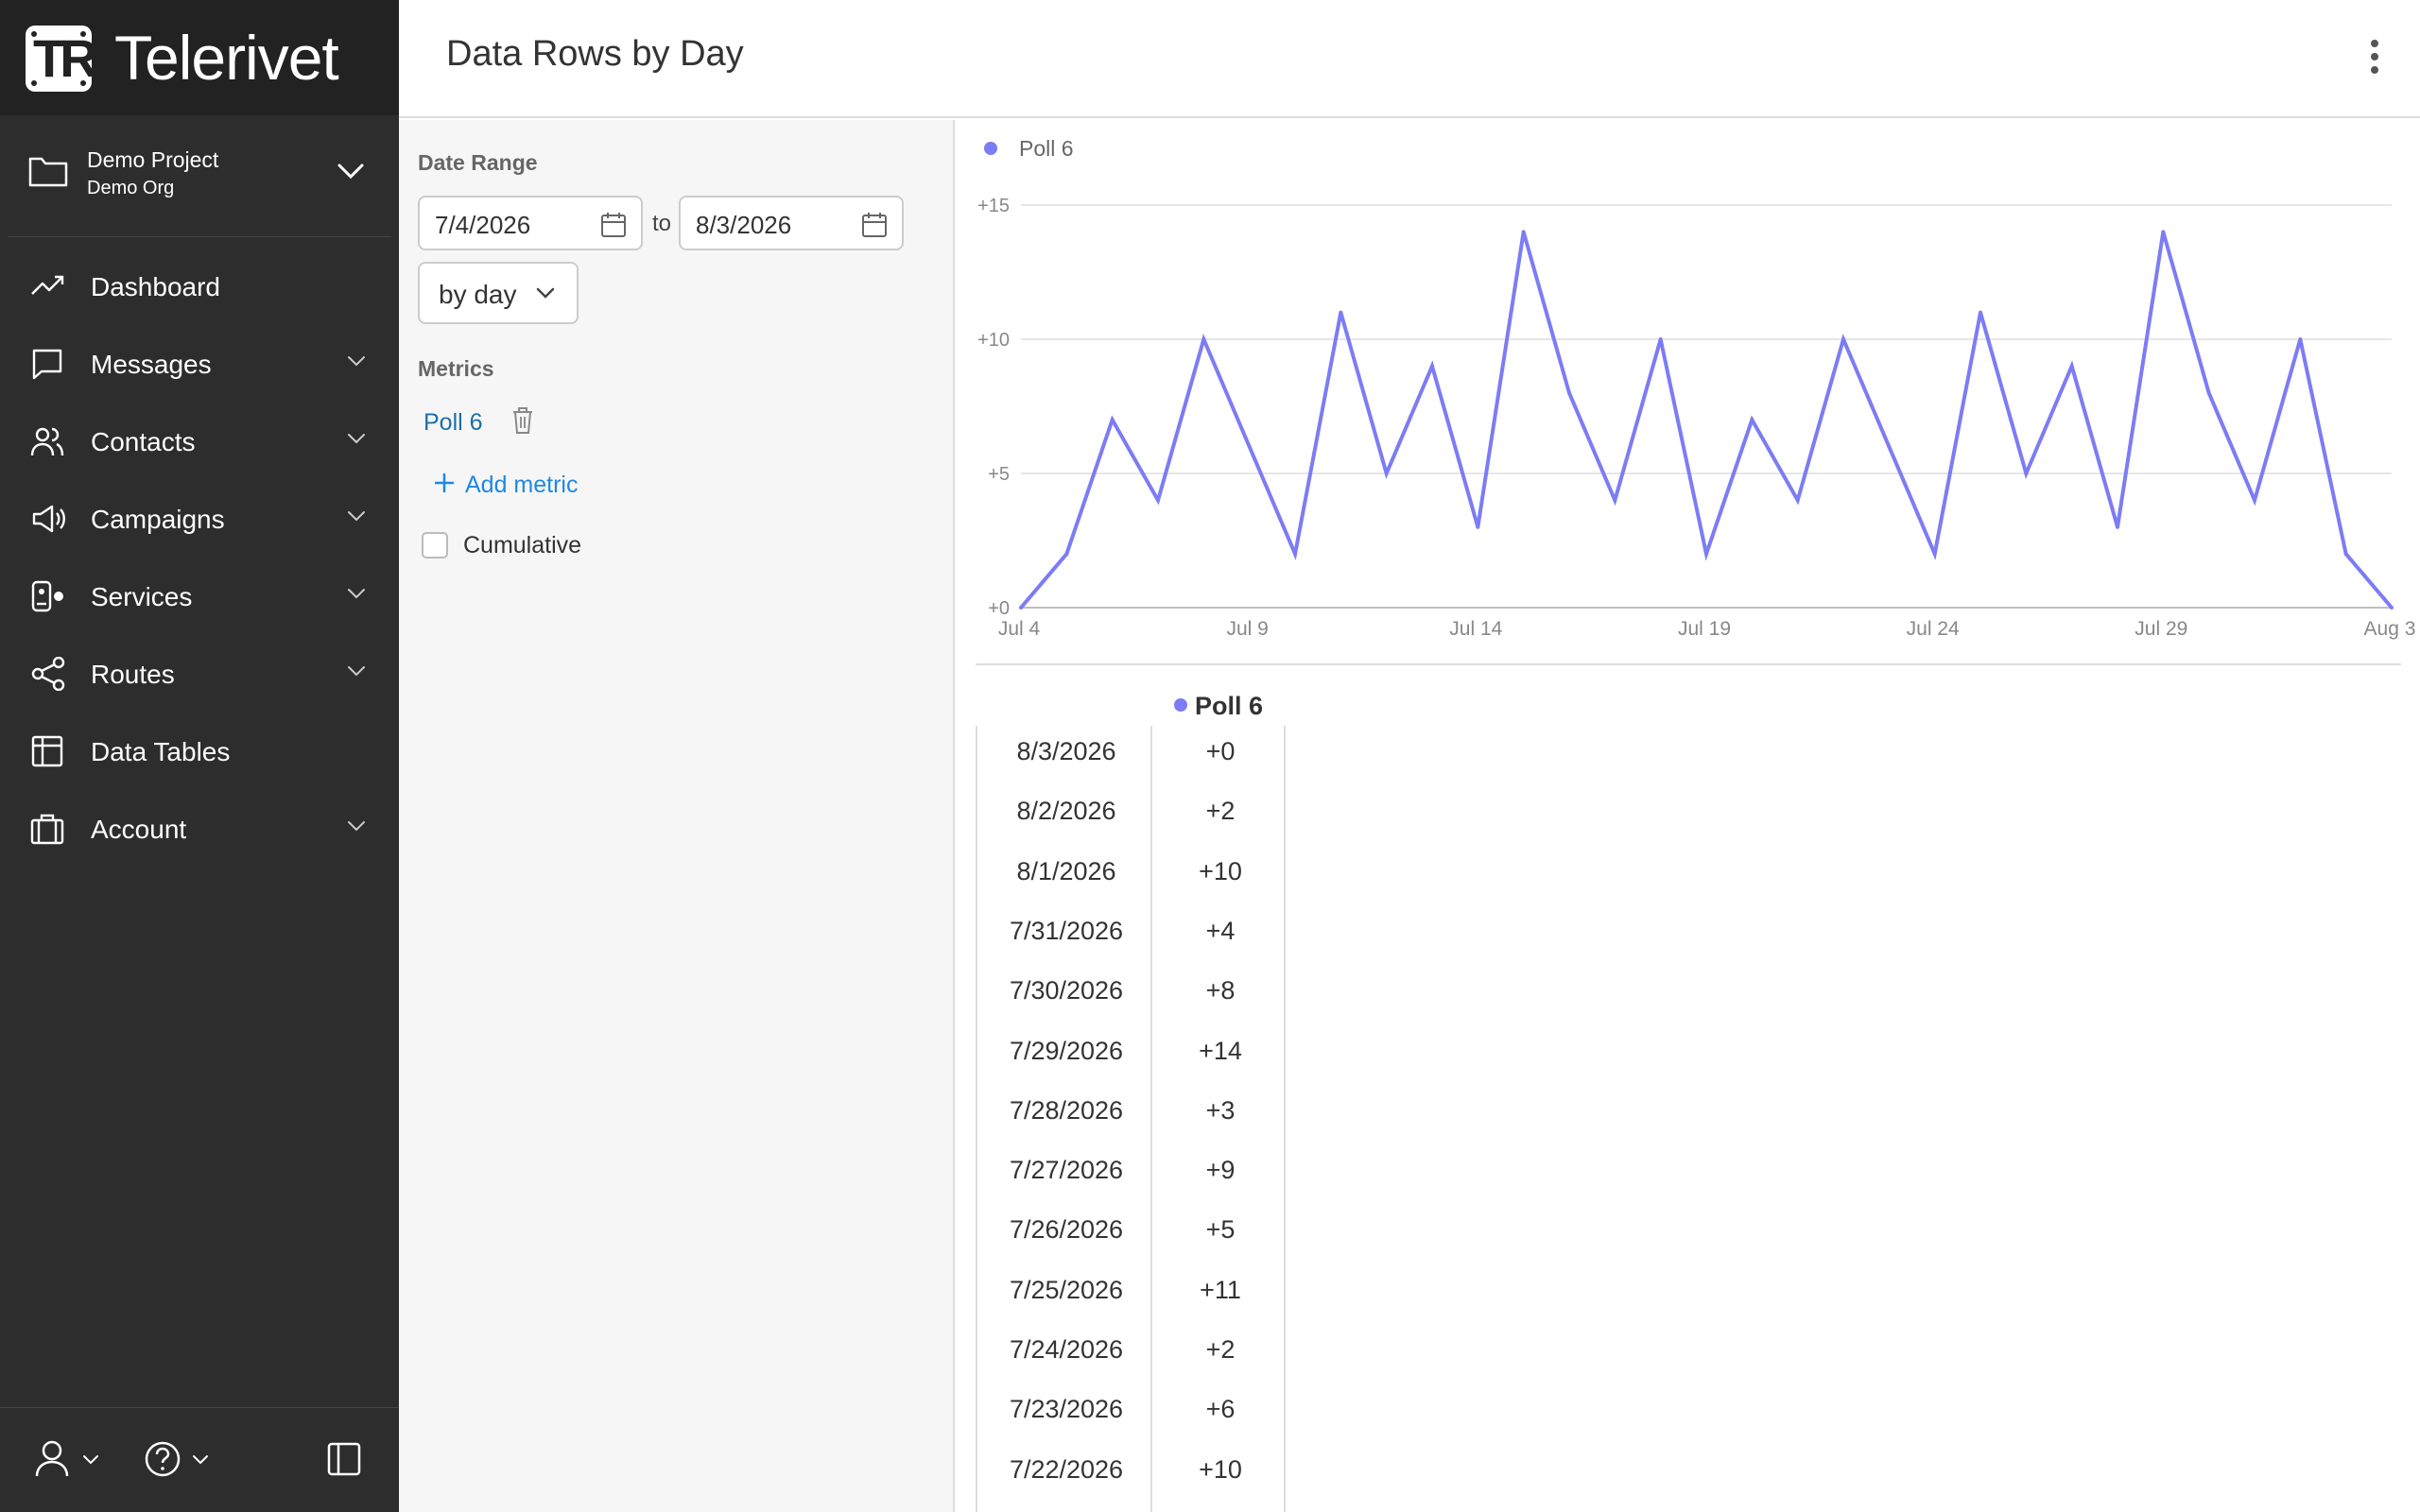 The image size is (2420, 1512). I want to click on table-cell-value: +5, so click(1220, 1230).